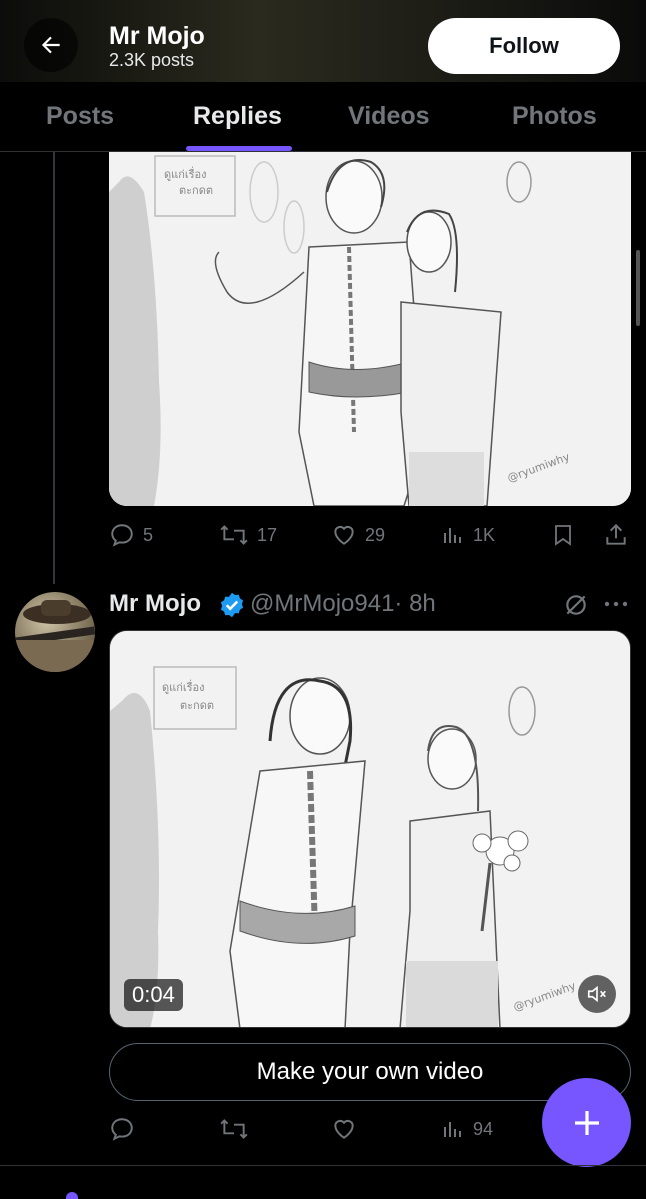  I want to click on like-count: 29, so click(375, 534).